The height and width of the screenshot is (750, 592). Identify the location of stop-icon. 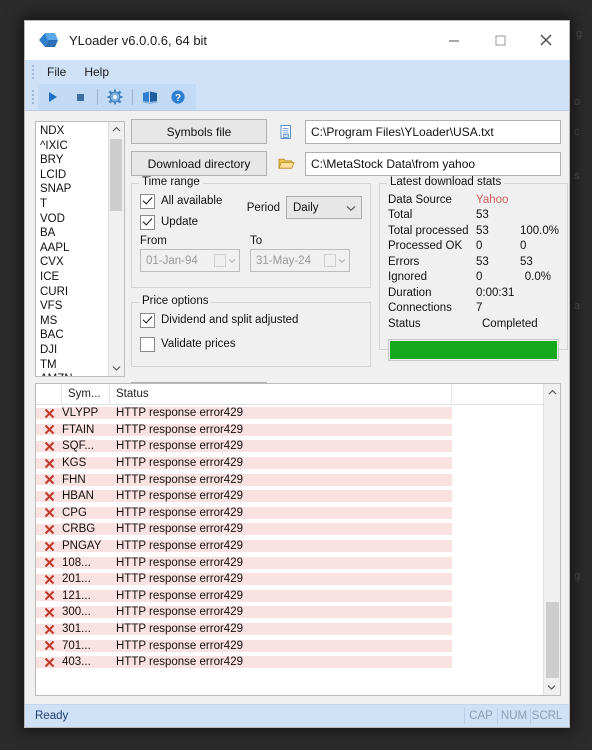
(80, 97).